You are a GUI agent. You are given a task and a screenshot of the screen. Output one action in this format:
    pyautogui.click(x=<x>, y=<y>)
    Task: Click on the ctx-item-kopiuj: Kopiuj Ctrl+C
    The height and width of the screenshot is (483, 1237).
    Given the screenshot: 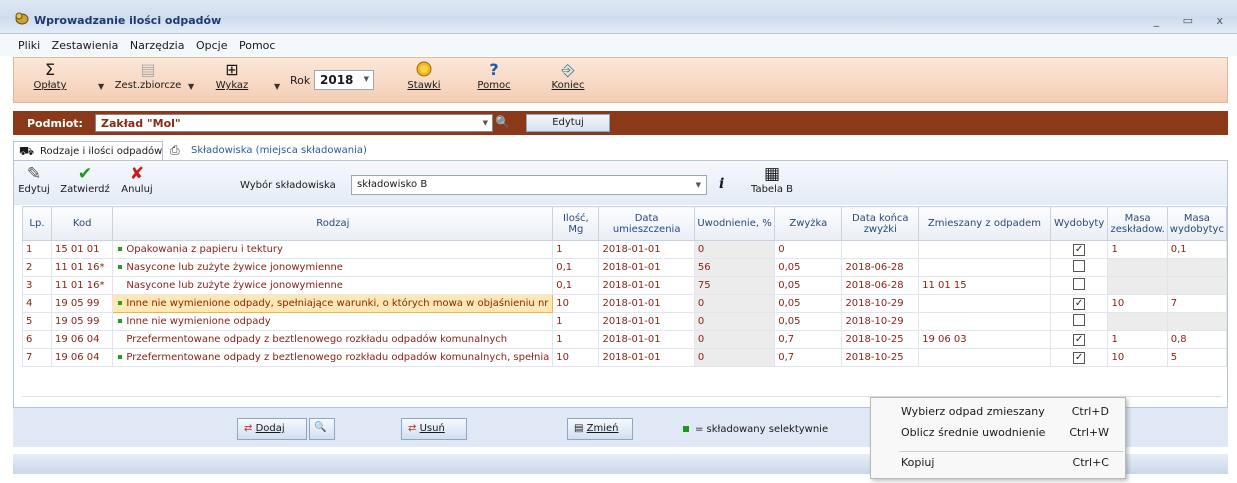 What is the action you would take?
    pyautogui.click(x=1011, y=462)
    